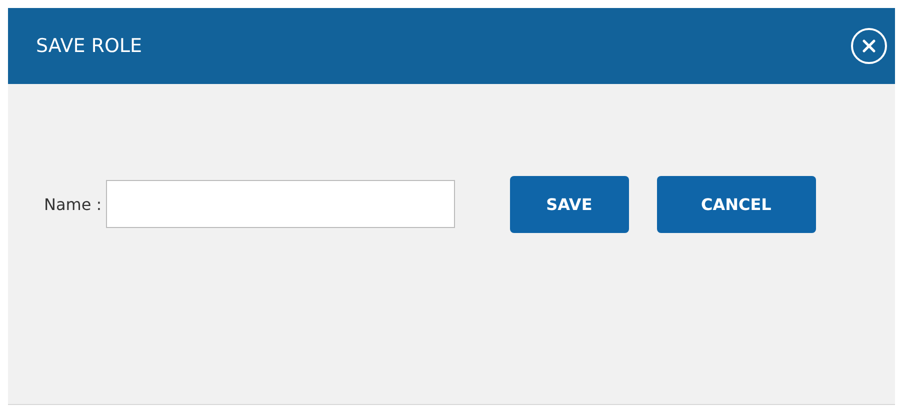  I want to click on cancel-button: CANCEL, so click(736, 204).